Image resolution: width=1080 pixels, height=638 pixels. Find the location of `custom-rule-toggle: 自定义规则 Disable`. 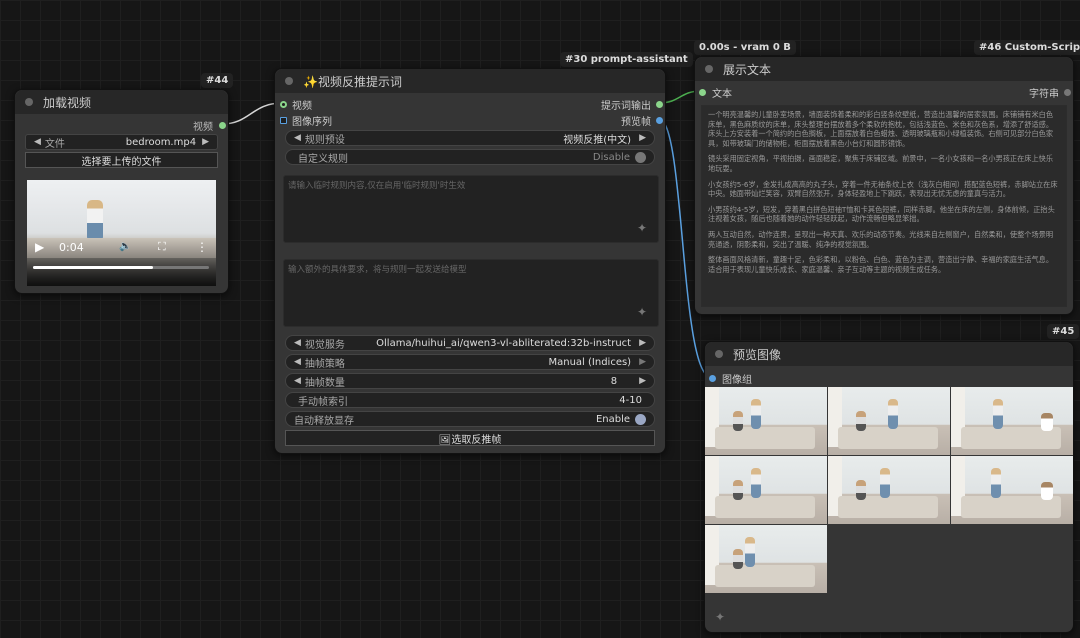

custom-rule-toggle: 自定义规则 Disable is located at coordinates (470, 157).